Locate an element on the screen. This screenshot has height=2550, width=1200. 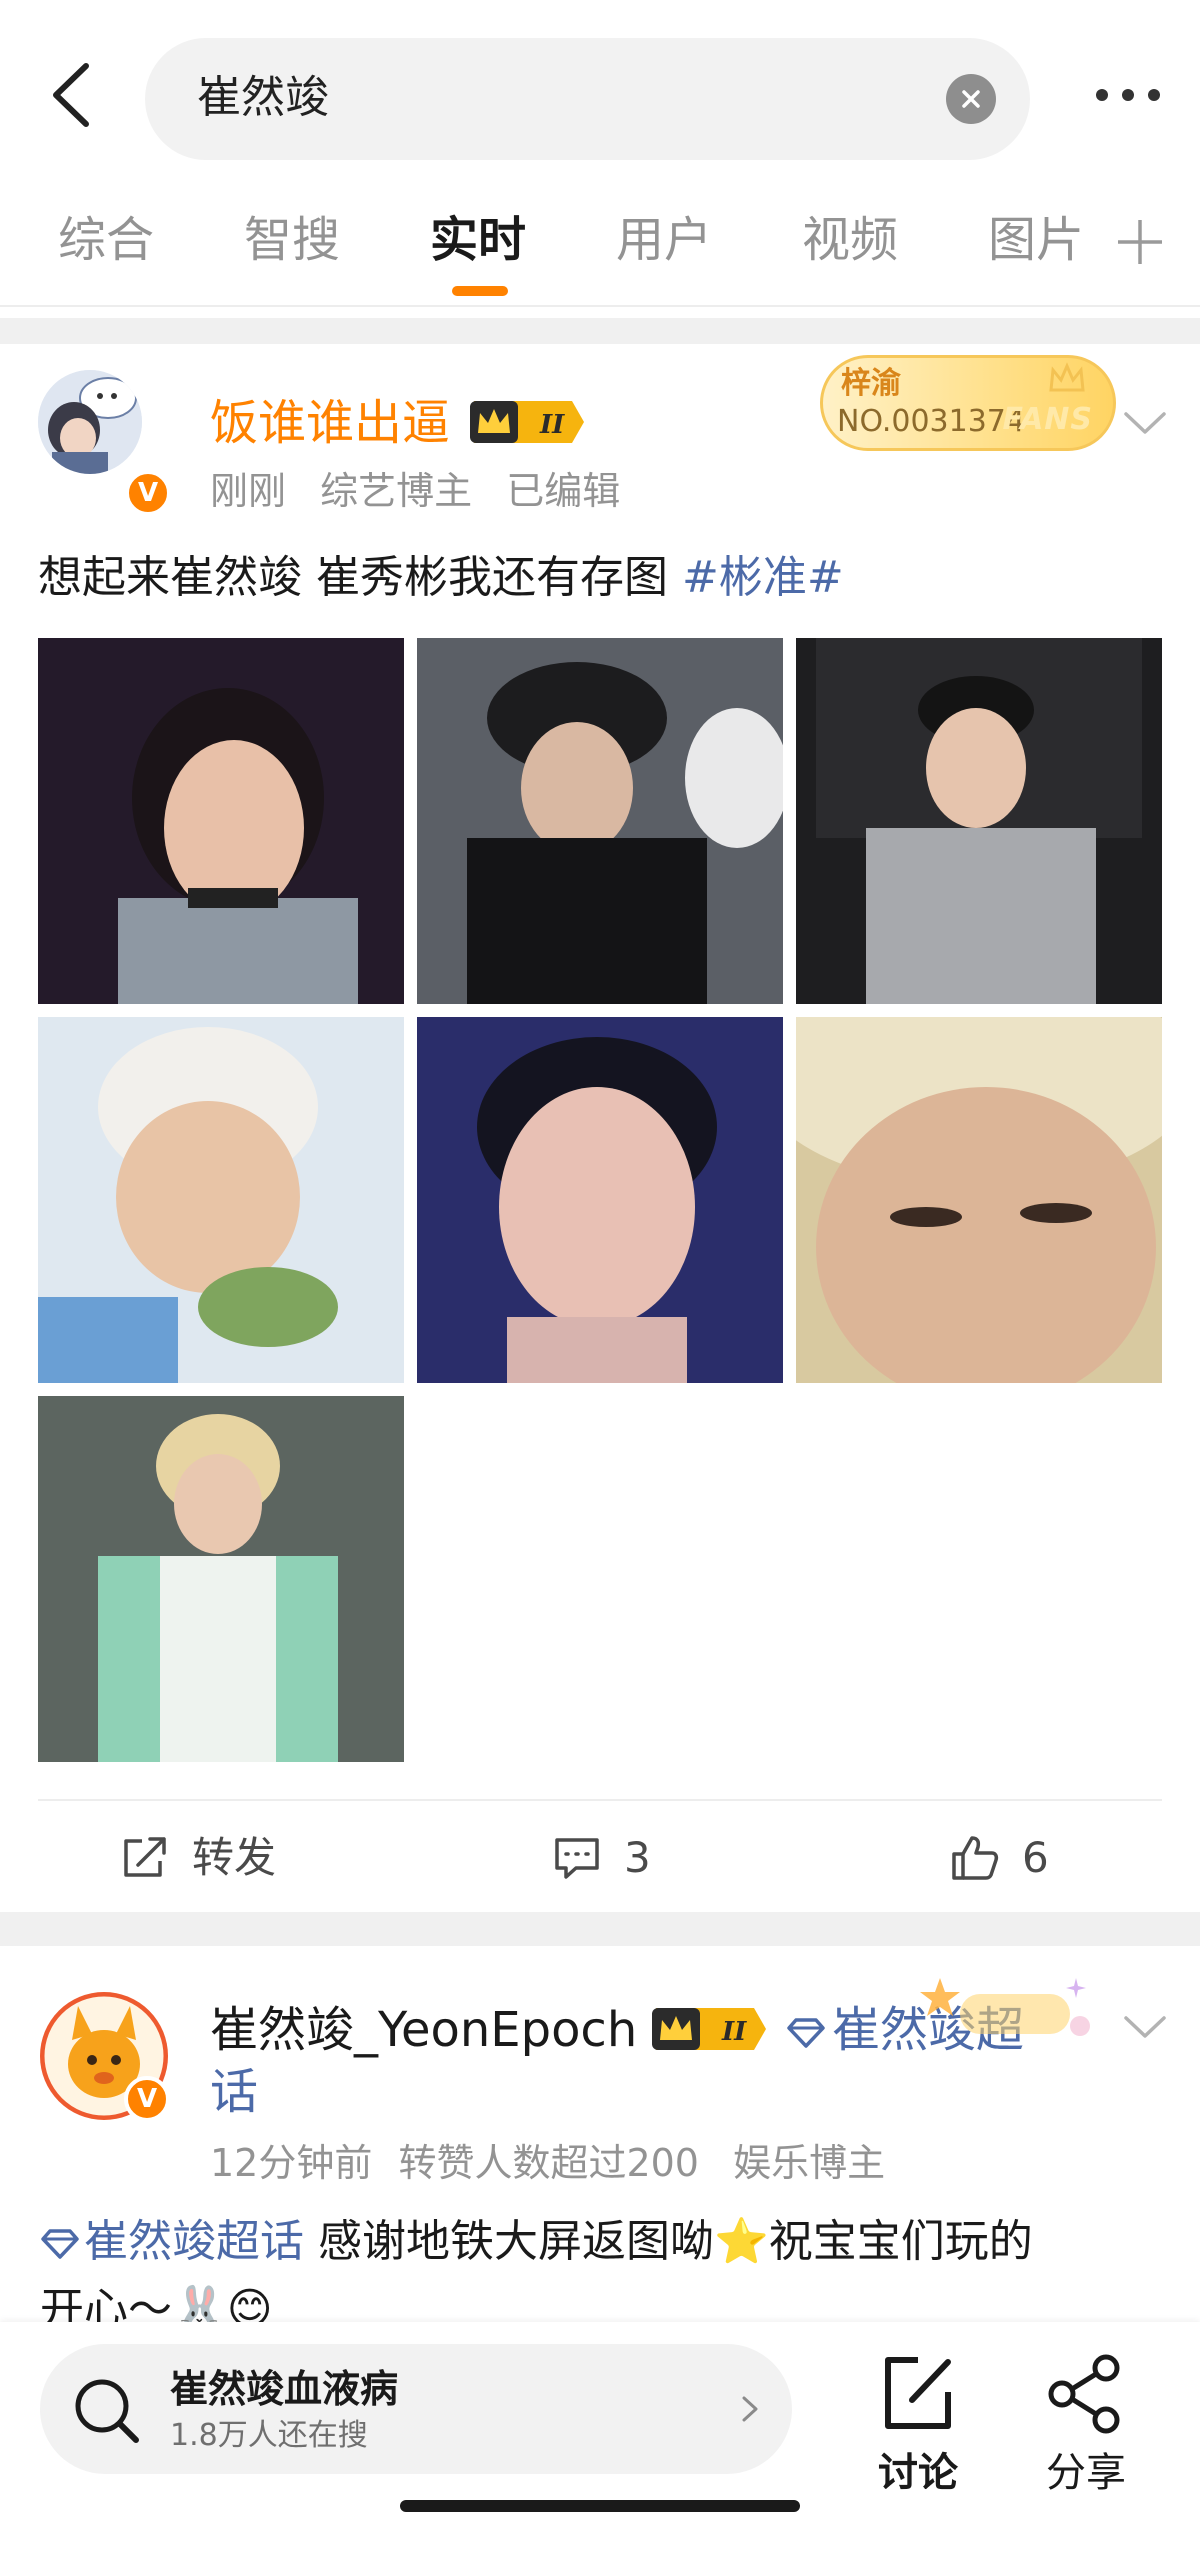
share-button: 分享 is located at coordinates (1086, 2424).